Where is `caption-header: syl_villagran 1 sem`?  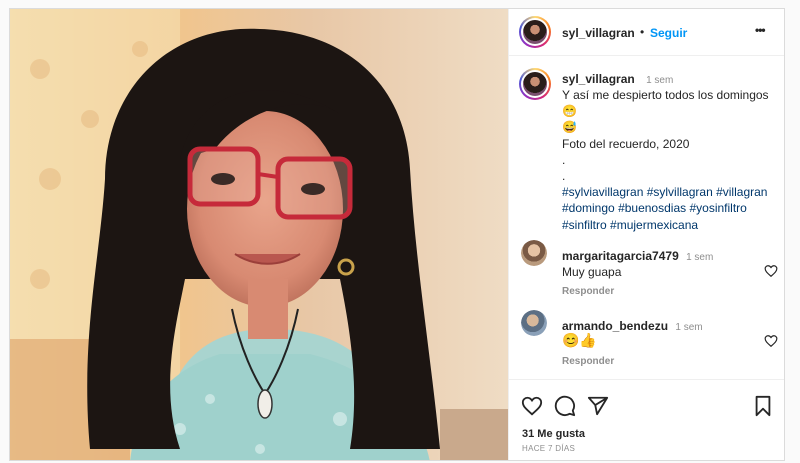 caption-header: syl_villagran 1 sem is located at coordinates (669, 79).